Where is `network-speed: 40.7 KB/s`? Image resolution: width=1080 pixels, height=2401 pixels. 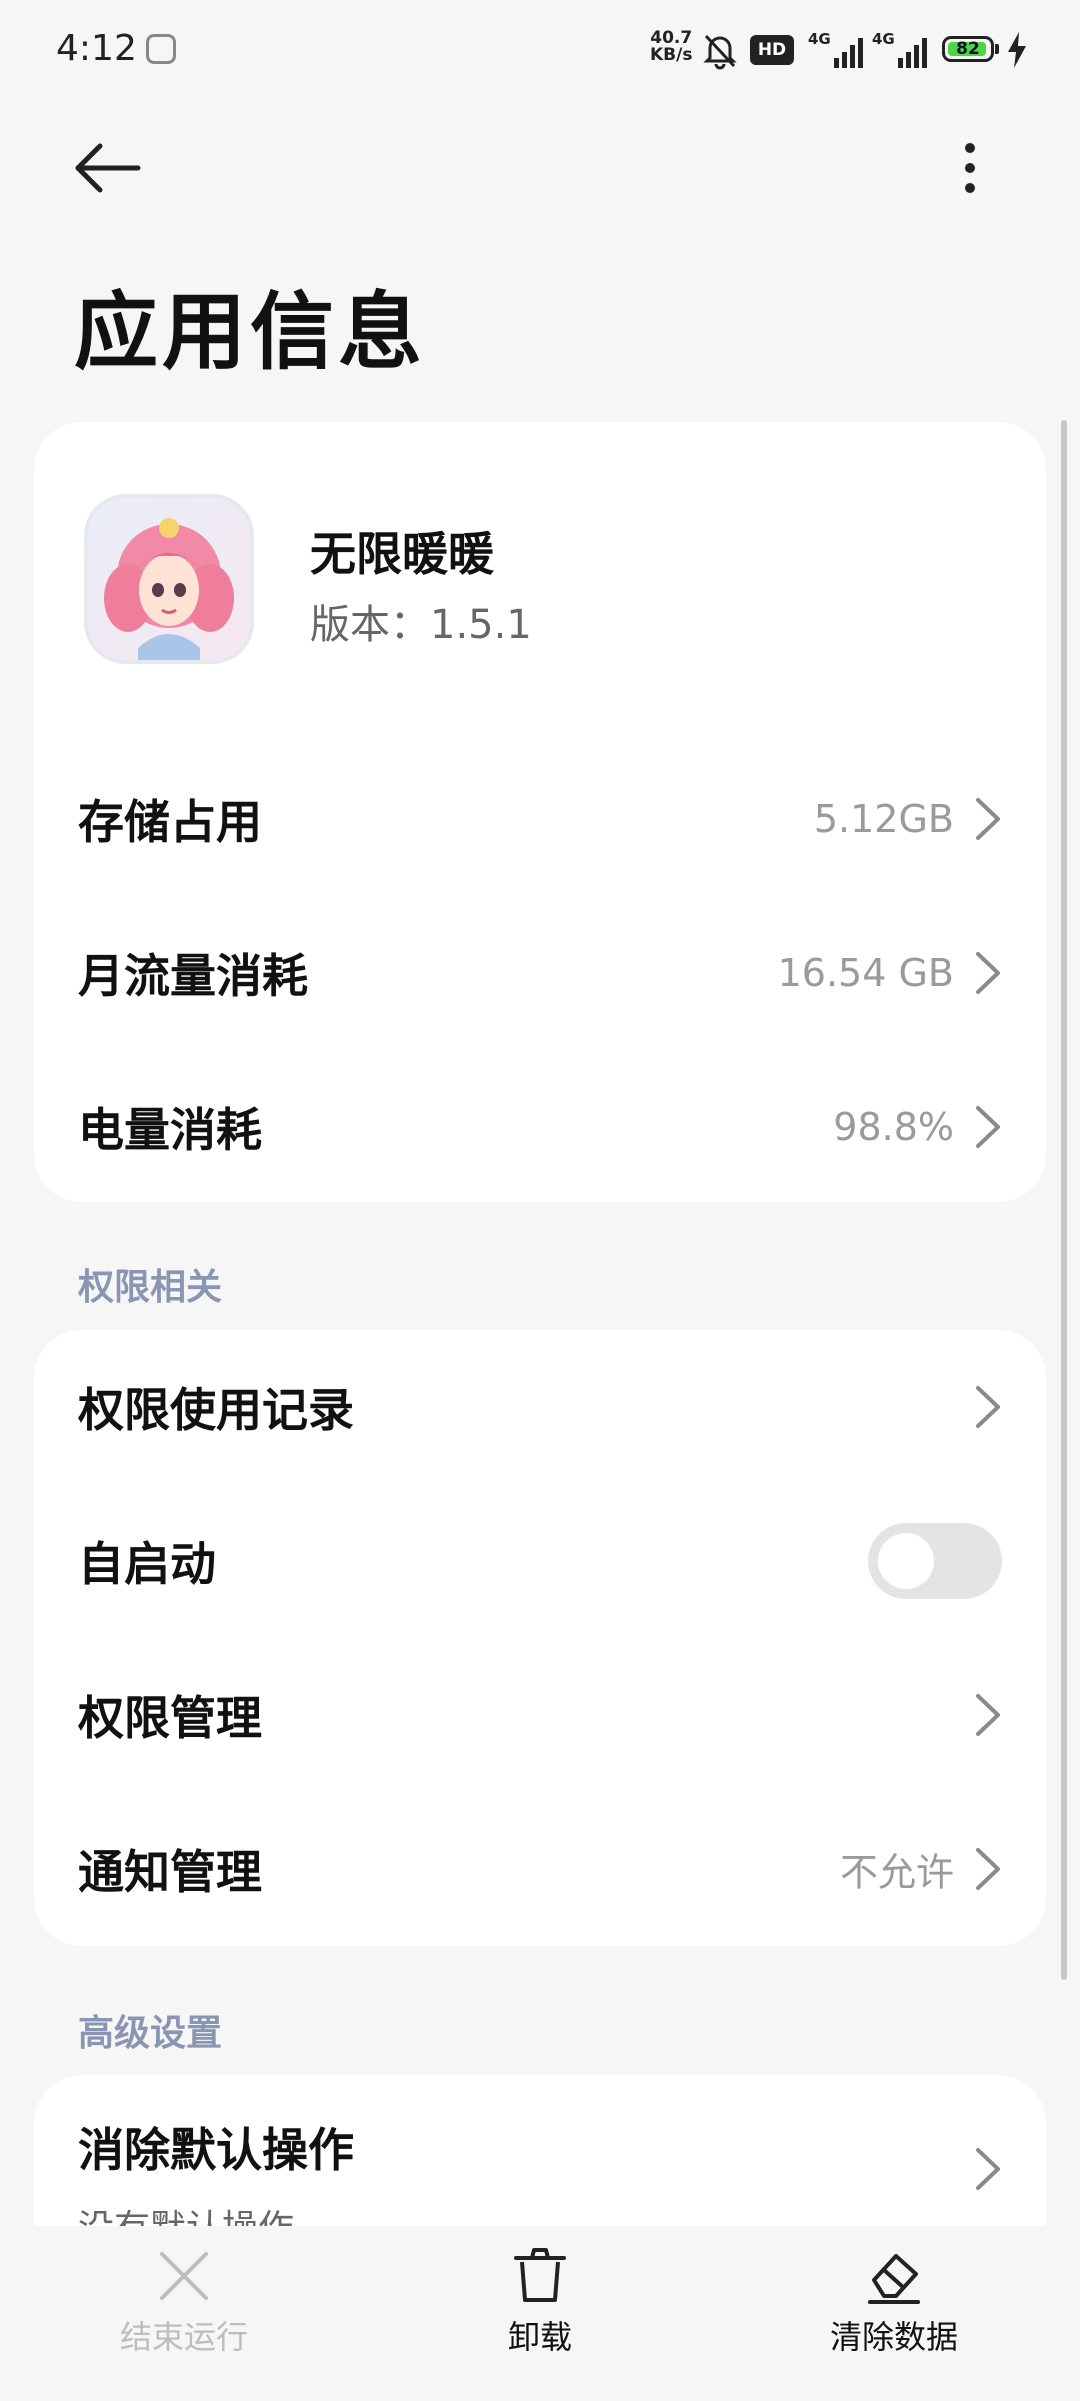 network-speed: 40.7 KB/s is located at coordinates (671, 47).